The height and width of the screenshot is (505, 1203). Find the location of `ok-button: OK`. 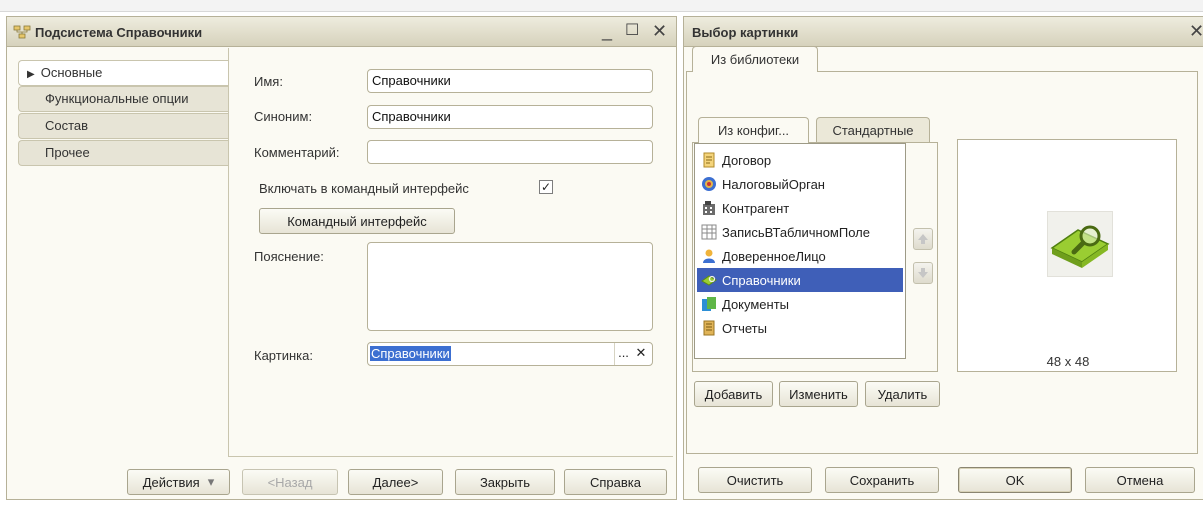

ok-button: OK is located at coordinates (1015, 480).